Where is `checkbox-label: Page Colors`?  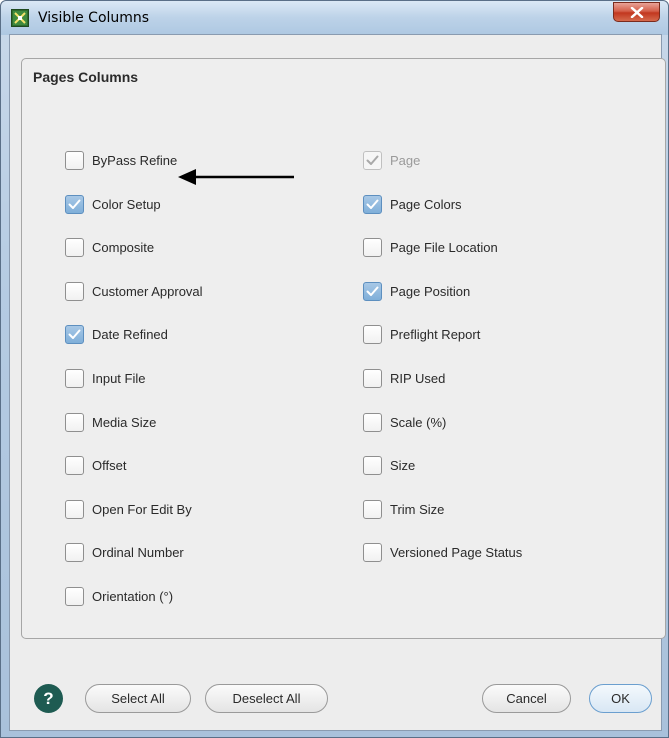 checkbox-label: Page Colors is located at coordinates (426, 204).